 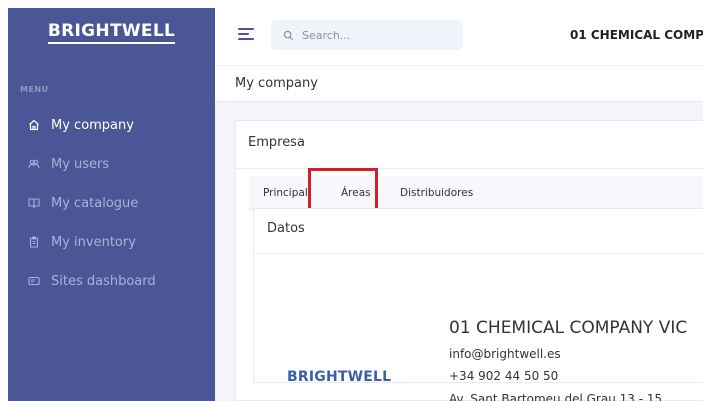 What do you see at coordinates (34, 281) in the screenshot?
I see `card-icon` at bounding box center [34, 281].